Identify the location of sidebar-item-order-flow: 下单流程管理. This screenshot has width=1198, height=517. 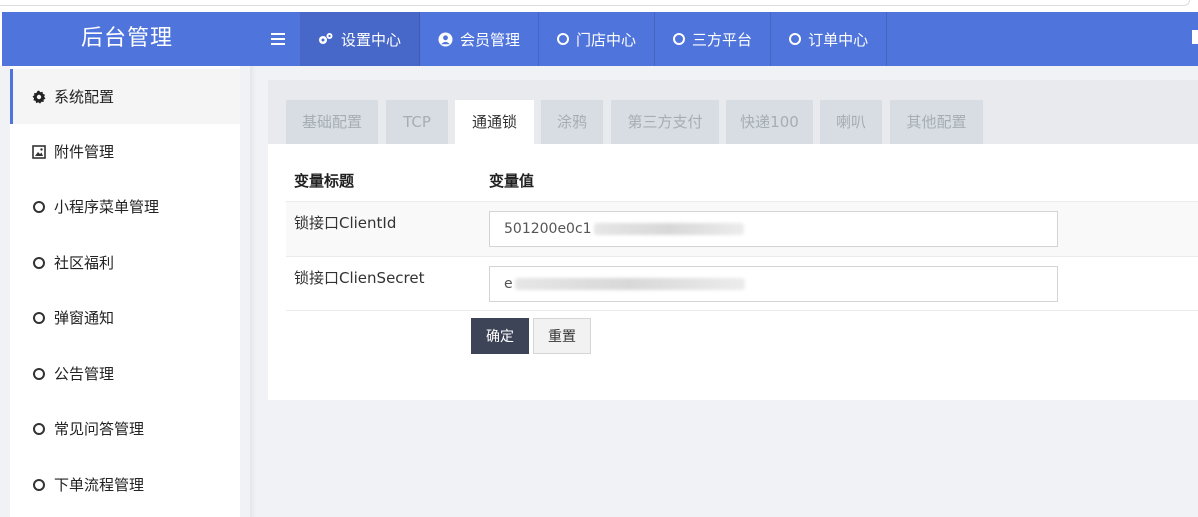
(125, 484).